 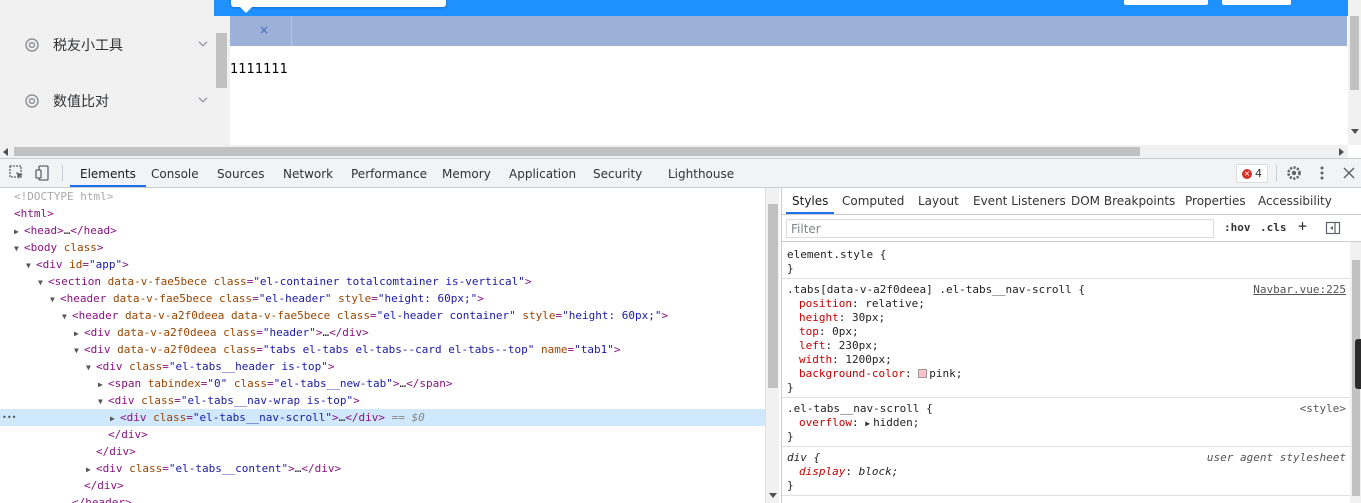 I want to click on page-vertical-scrollbar, so click(x=1354, y=72).